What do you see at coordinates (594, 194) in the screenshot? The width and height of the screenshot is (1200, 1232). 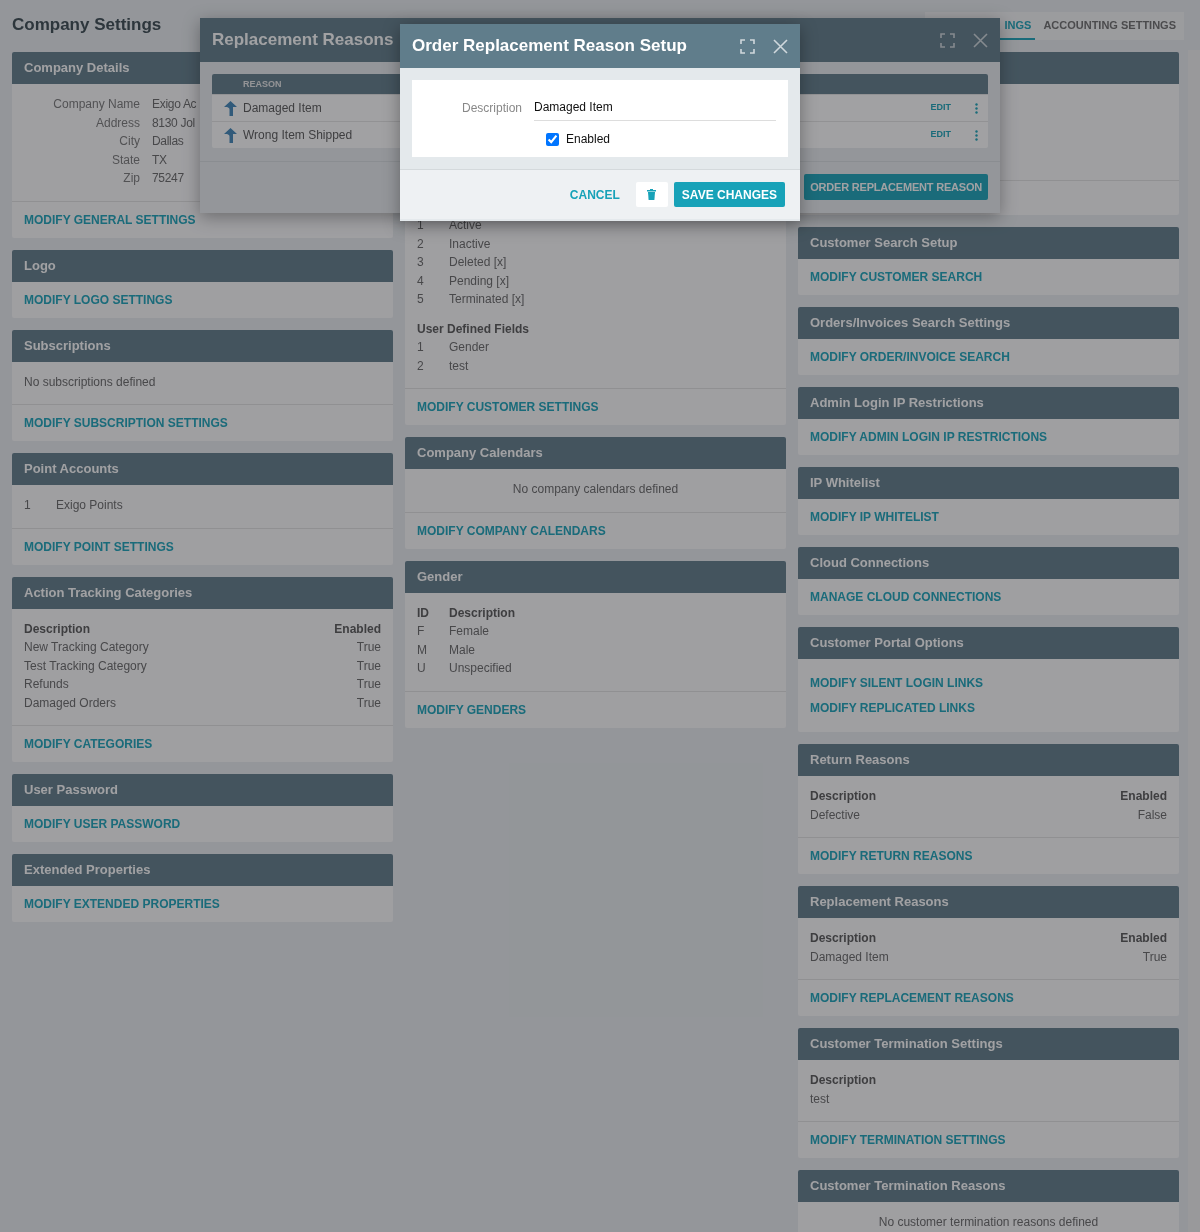 I see `cancel-button: CANCEL` at bounding box center [594, 194].